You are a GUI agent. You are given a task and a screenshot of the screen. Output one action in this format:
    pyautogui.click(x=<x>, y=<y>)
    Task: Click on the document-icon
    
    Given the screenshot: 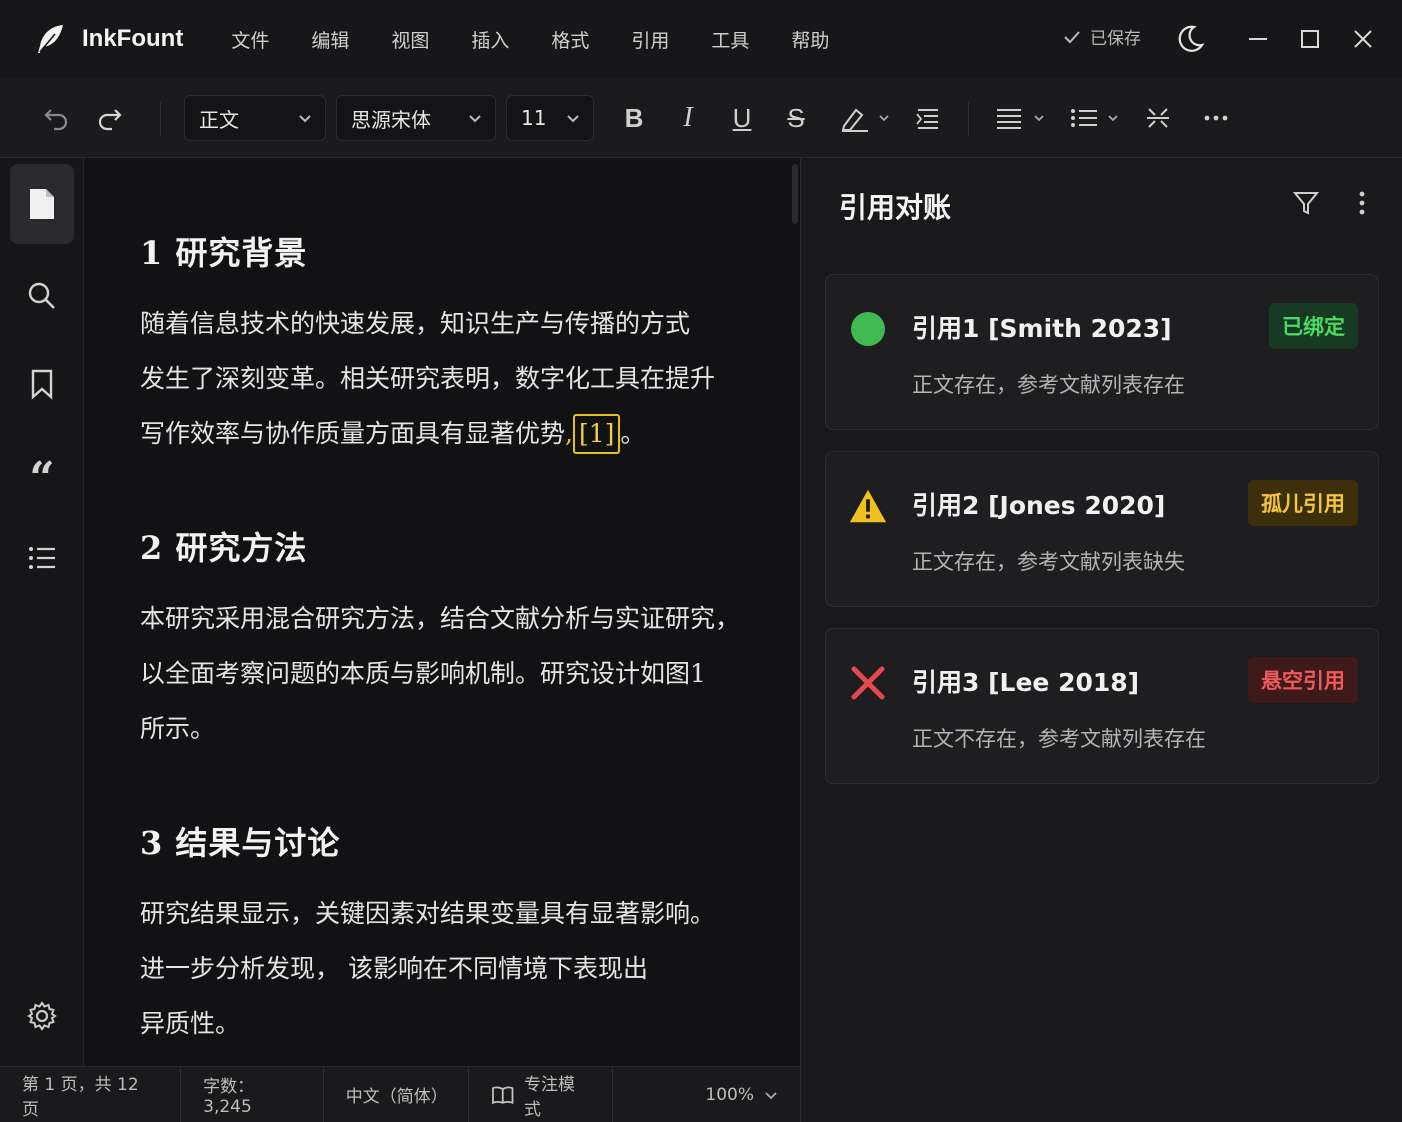 What is the action you would take?
    pyautogui.click(x=42, y=204)
    